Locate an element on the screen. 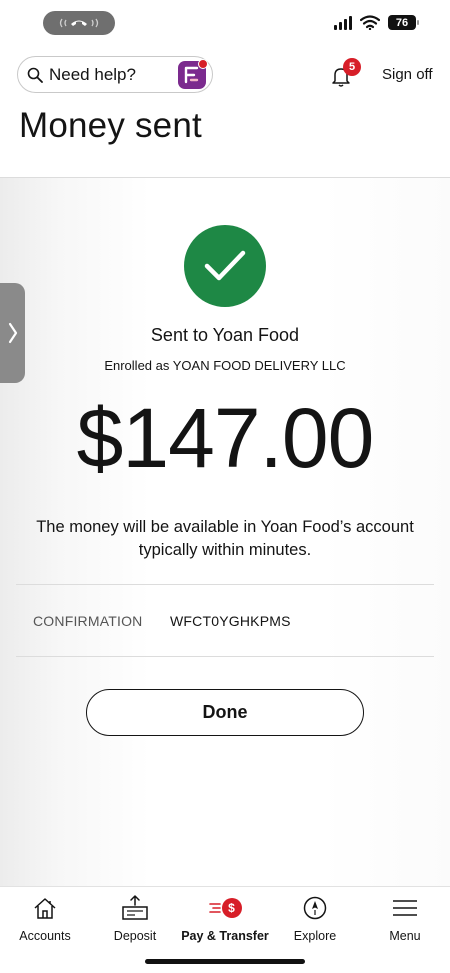 The height and width of the screenshot is (973, 450). nav-label: Explore is located at coordinates (315, 936).